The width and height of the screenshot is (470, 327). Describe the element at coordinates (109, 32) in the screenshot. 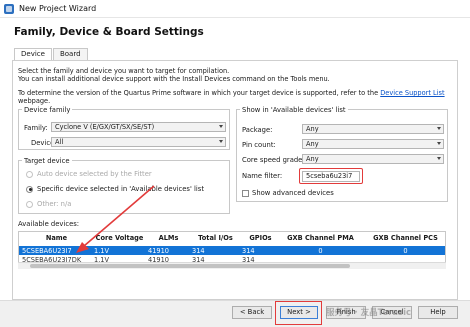

I see `page-title: Family, Device & Board Settings` at that location.